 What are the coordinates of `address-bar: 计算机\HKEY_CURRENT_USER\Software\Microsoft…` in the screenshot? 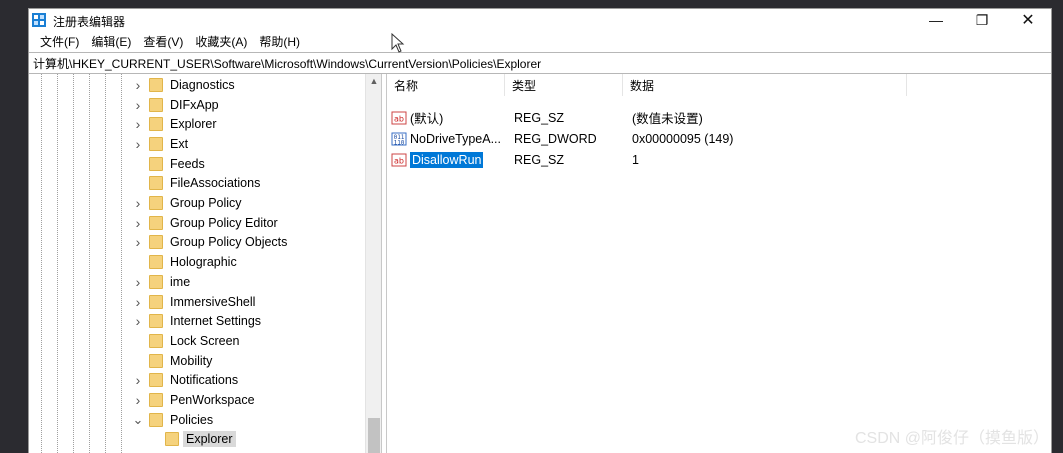 It's located at (540, 63).